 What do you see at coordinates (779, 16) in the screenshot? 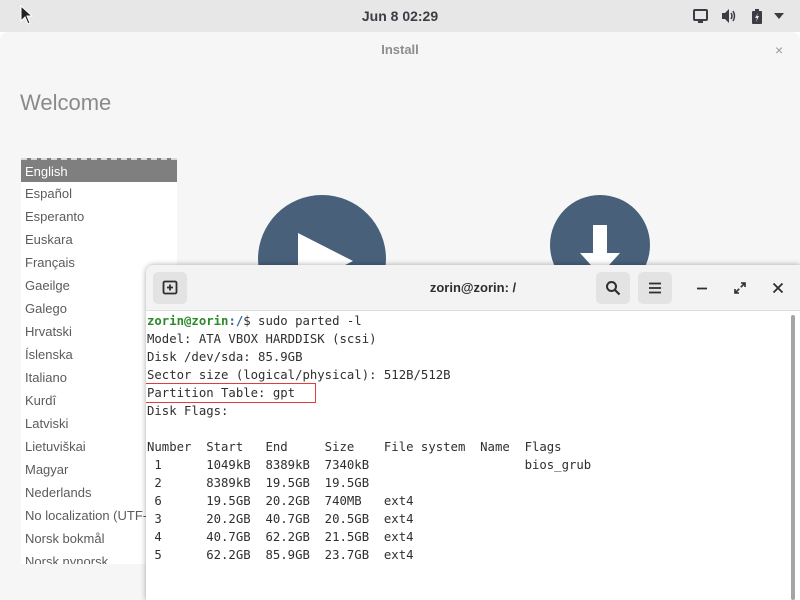
I see `menu-arrow-icon` at bounding box center [779, 16].